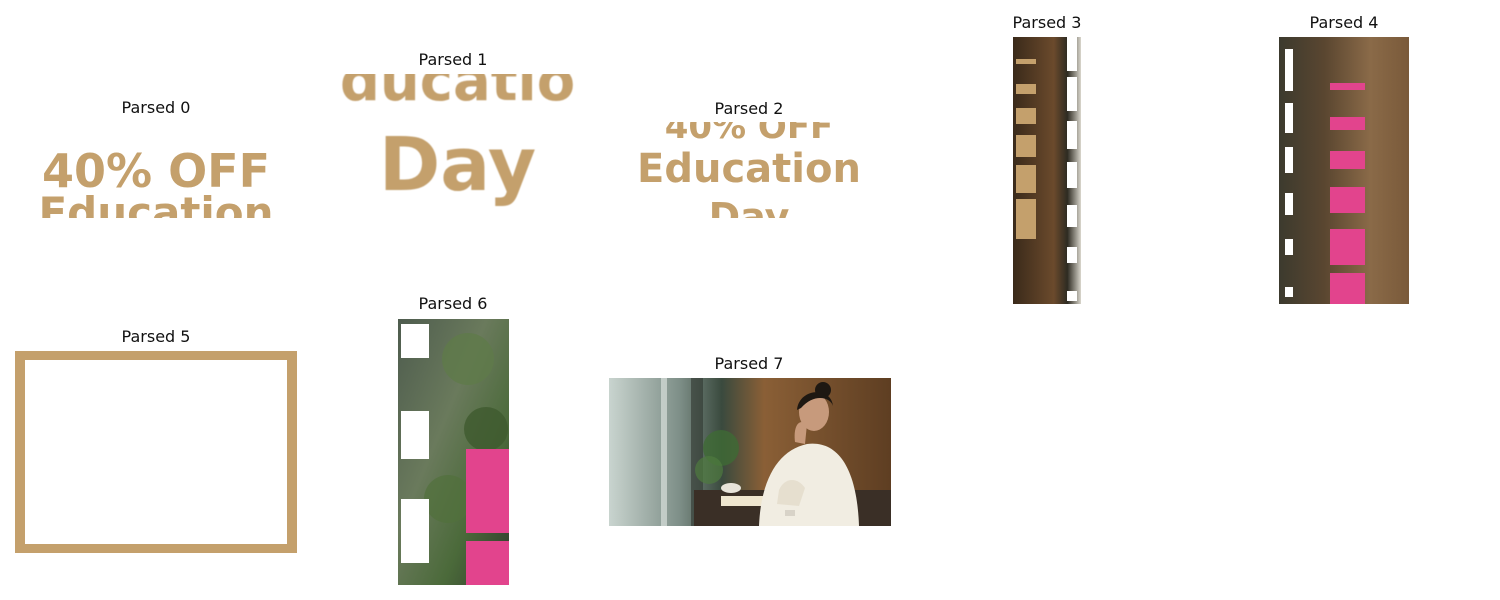  What do you see at coordinates (749, 363) in the screenshot?
I see `panel-caption-7: Parsed 7` at bounding box center [749, 363].